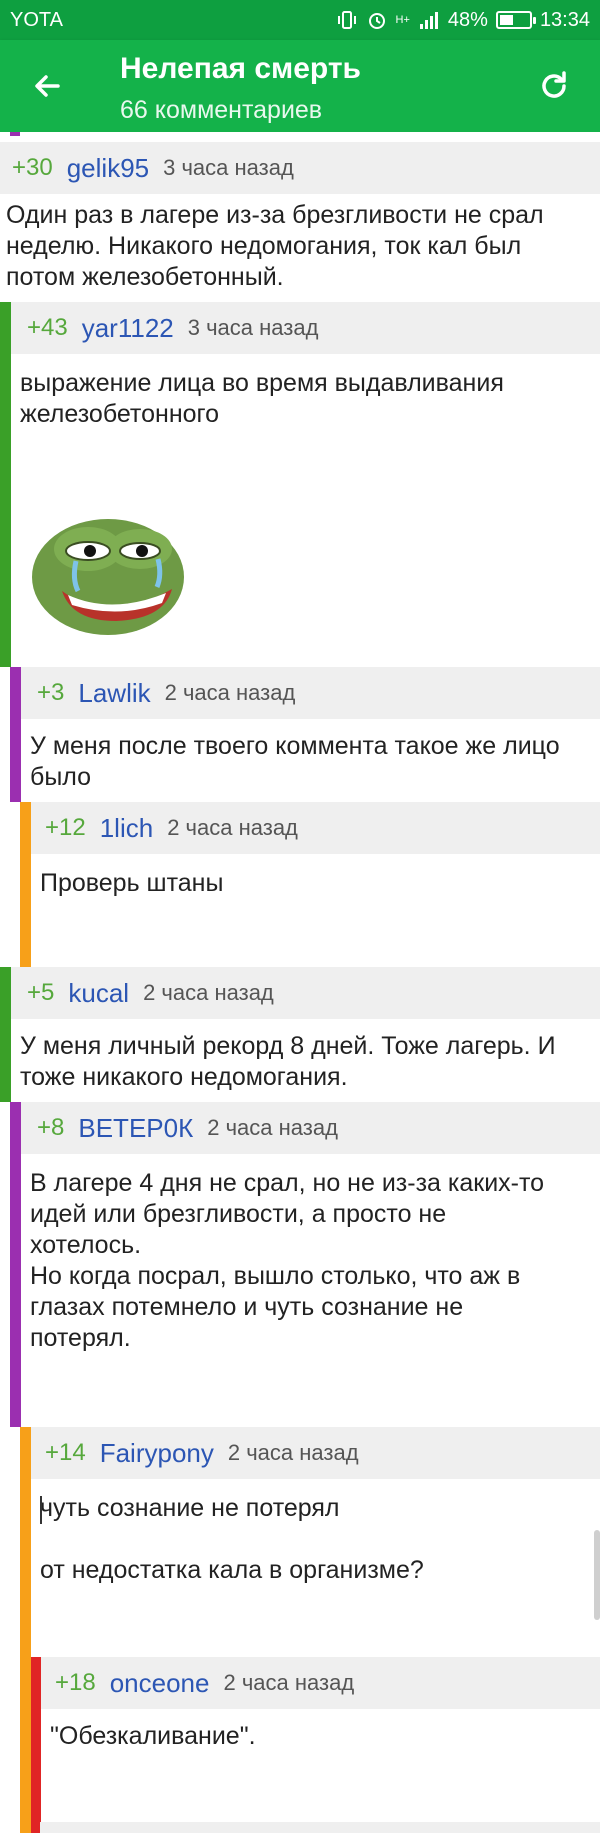 Image resolution: width=600 pixels, height=1833 pixels. What do you see at coordinates (32, 167) in the screenshot?
I see `comment-rating: +30` at bounding box center [32, 167].